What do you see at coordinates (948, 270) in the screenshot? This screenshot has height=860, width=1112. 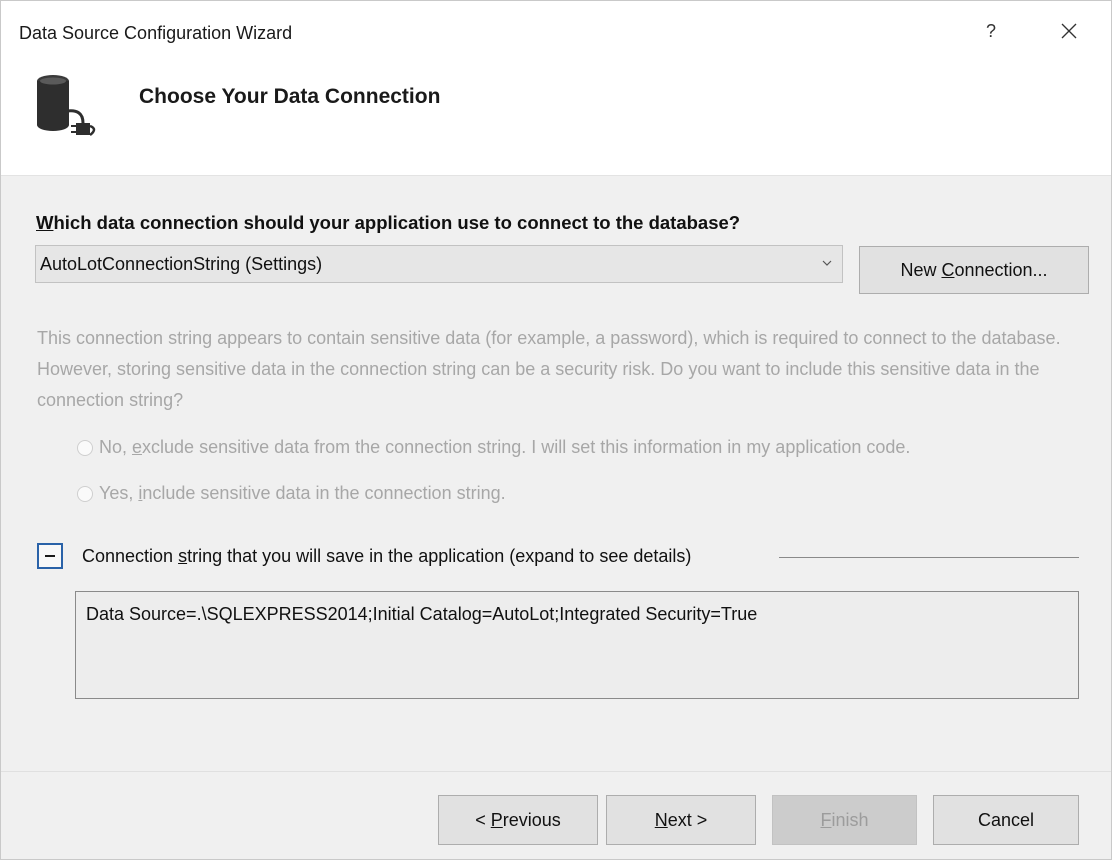 I see `accelerator-key: C` at bounding box center [948, 270].